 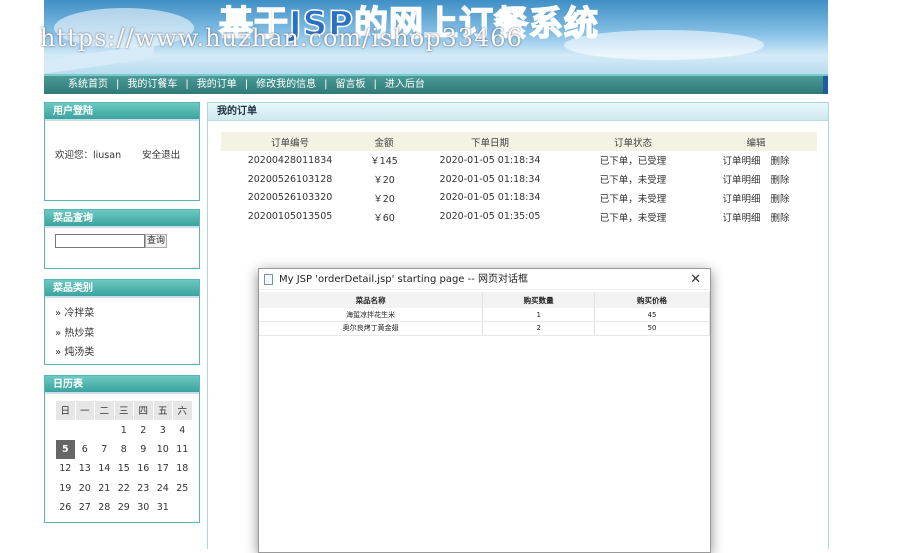 I want to click on calendar-day: 10, so click(x=163, y=450).